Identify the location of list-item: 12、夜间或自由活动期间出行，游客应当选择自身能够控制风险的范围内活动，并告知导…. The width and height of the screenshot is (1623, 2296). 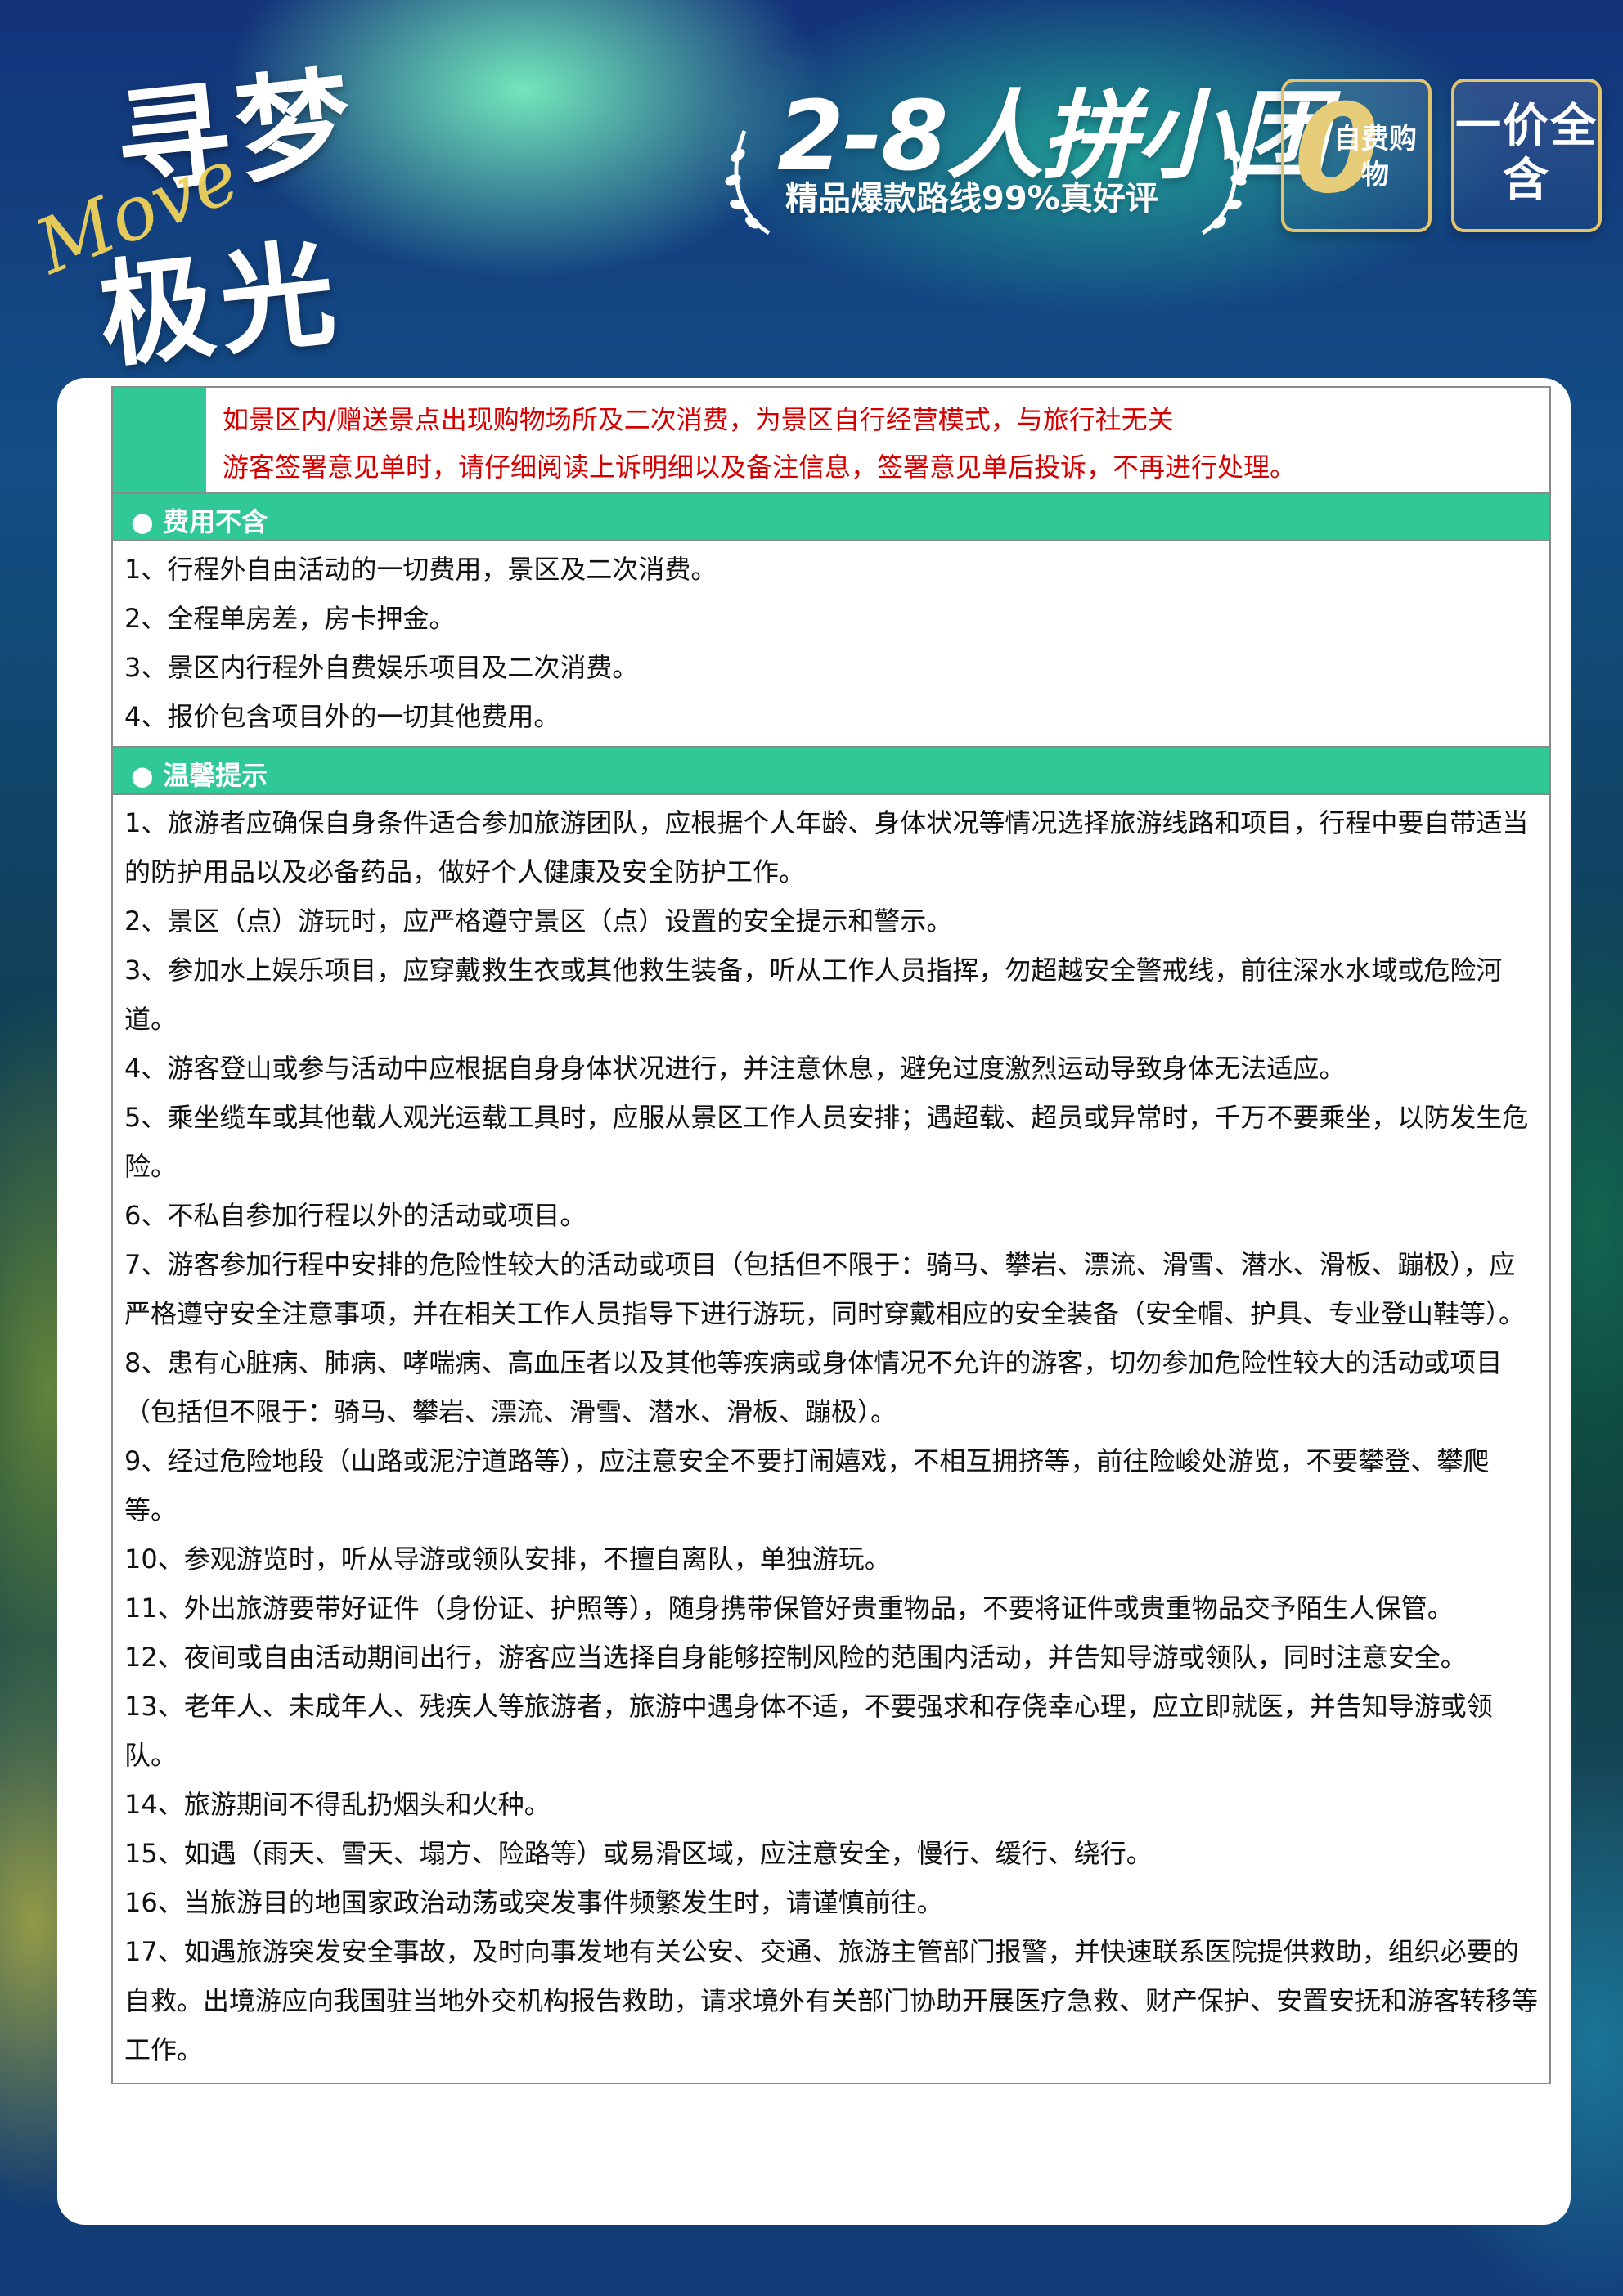
(795, 1657).